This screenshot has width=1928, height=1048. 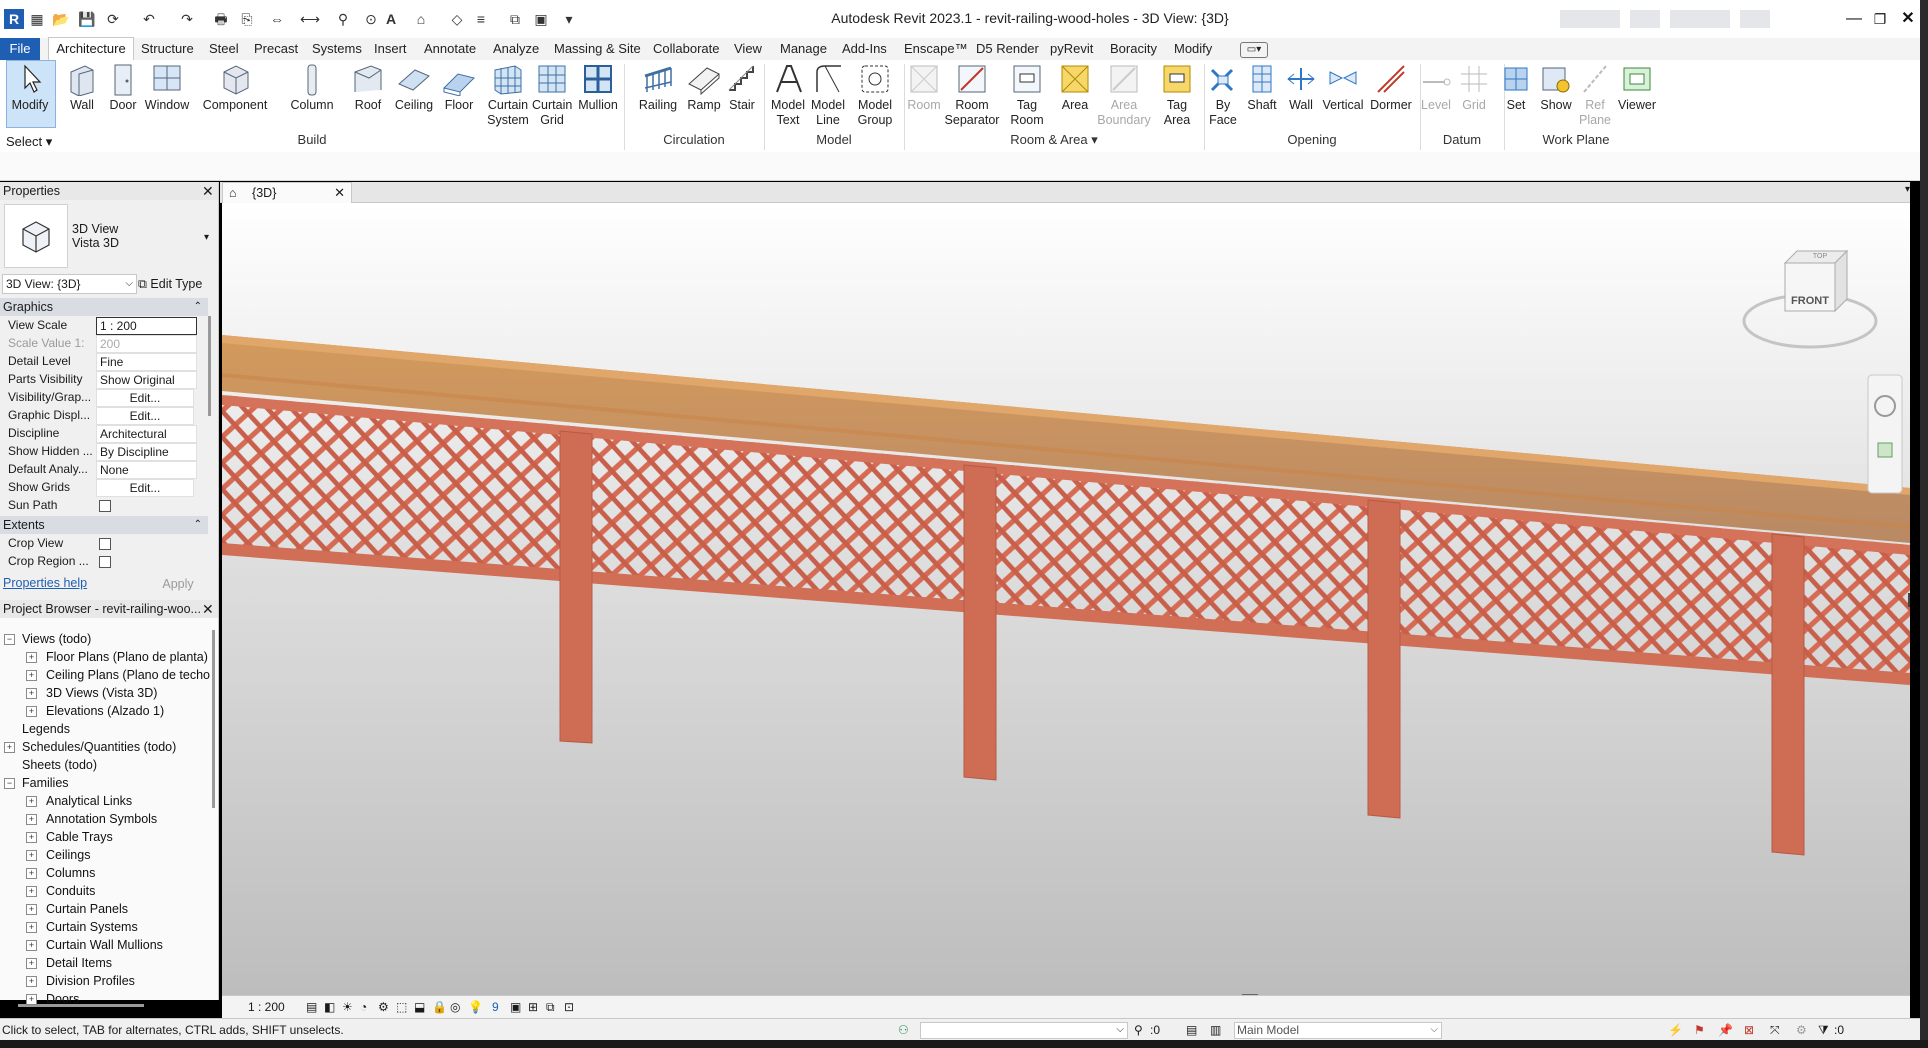 What do you see at coordinates (419, 1007) in the screenshot?
I see `show-crop-icon: ⬓` at bounding box center [419, 1007].